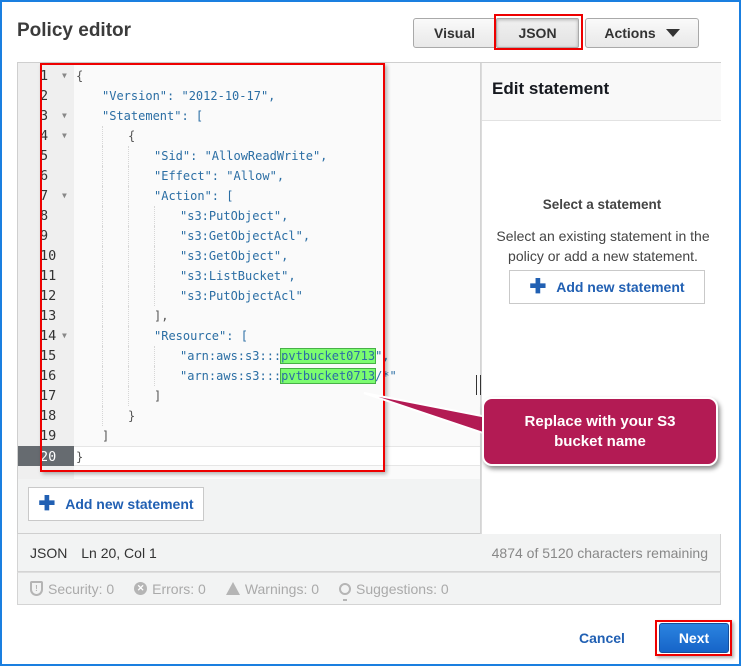 This screenshot has width=741, height=666. What do you see at coordinates (44, 236) in the screenshot?
I see `line-number: 9` at bounding box center [44, 236].